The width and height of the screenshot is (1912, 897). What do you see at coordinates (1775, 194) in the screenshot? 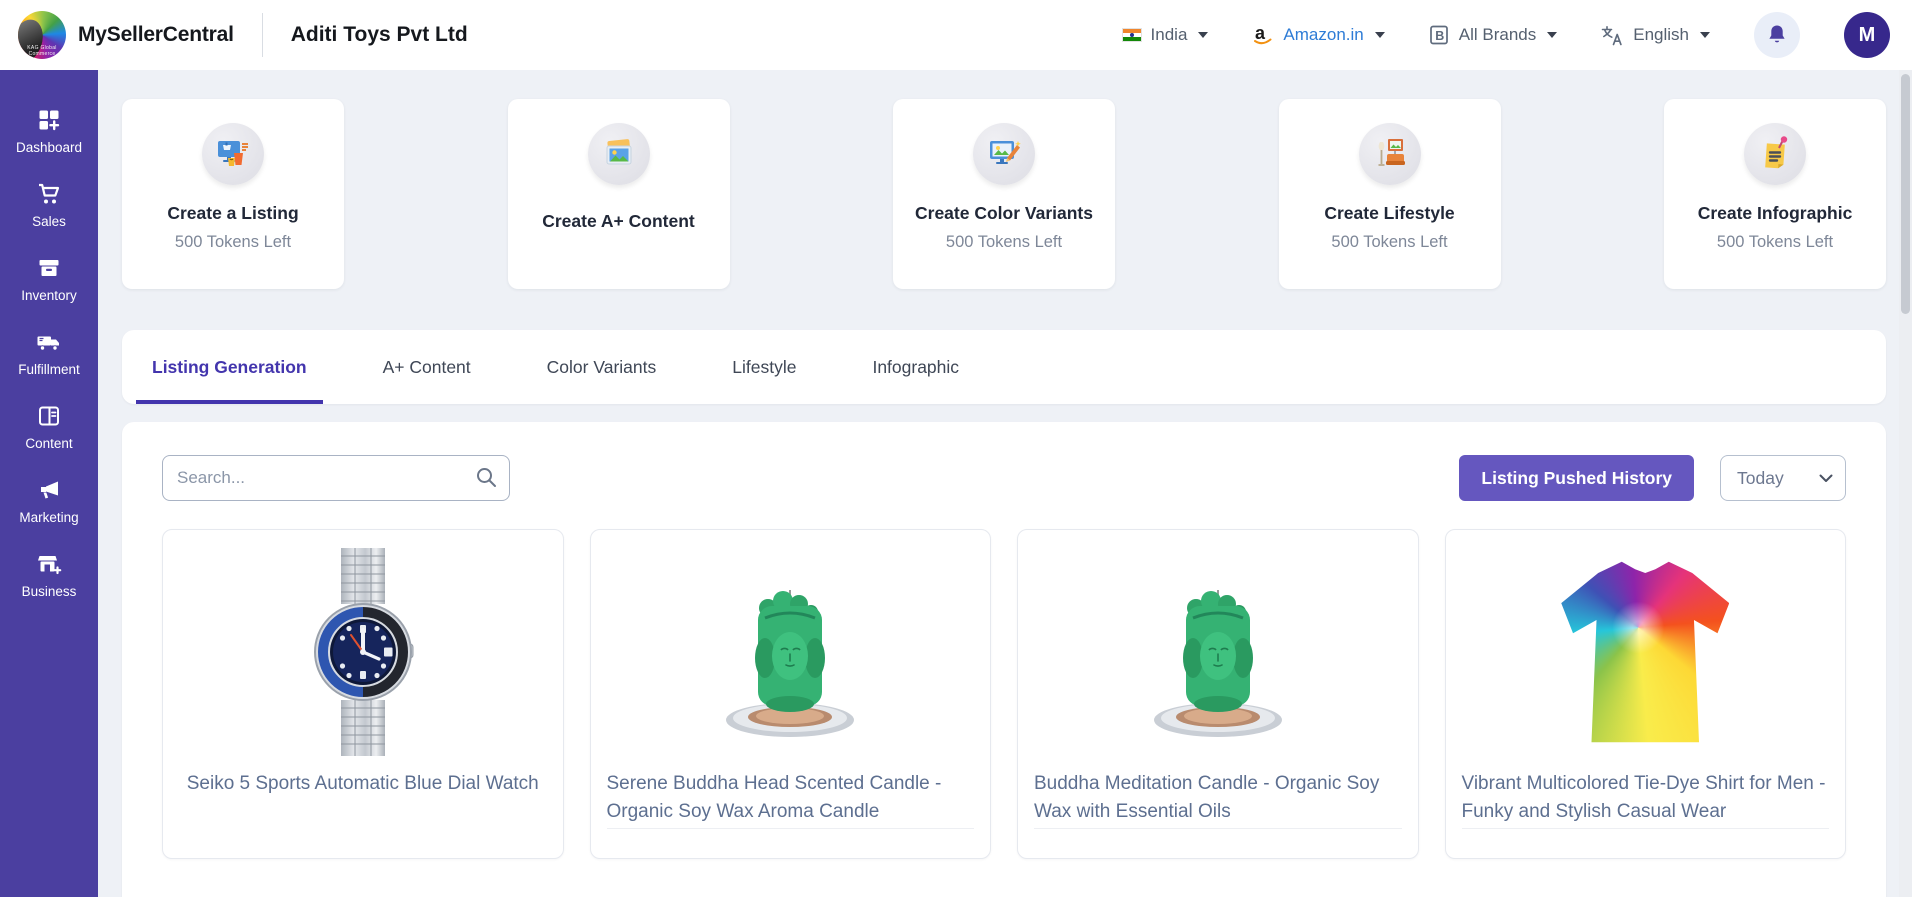
I see `create-infographic-card: Create Infographic 500 Tokens Left` at bounding box center [1775, 194].